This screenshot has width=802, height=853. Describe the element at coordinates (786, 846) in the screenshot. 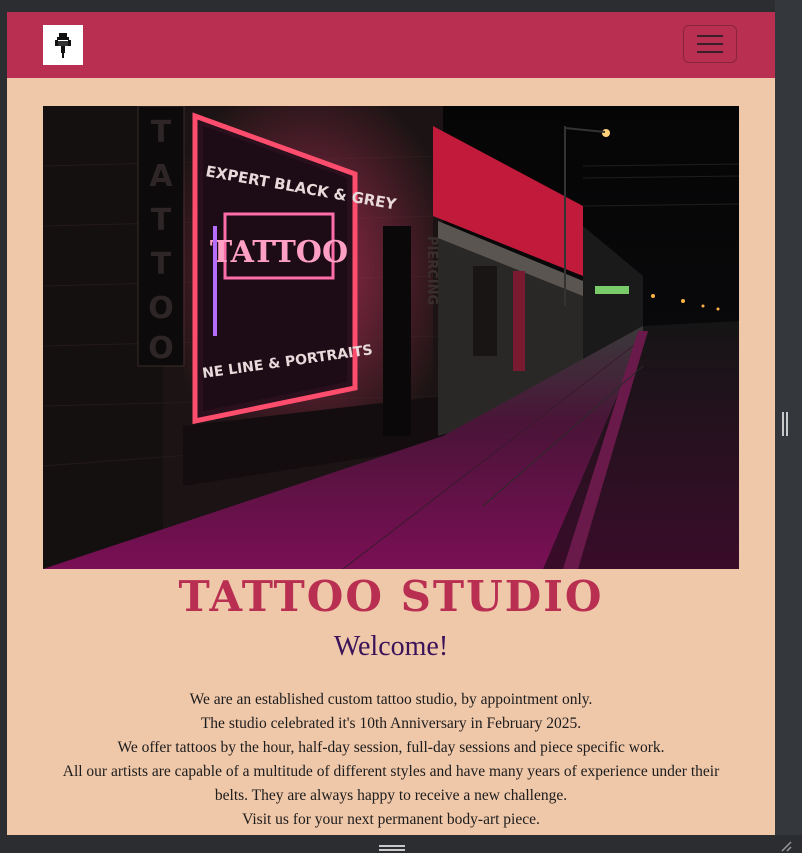

I see `corner-resize-grip-icon` at that location.